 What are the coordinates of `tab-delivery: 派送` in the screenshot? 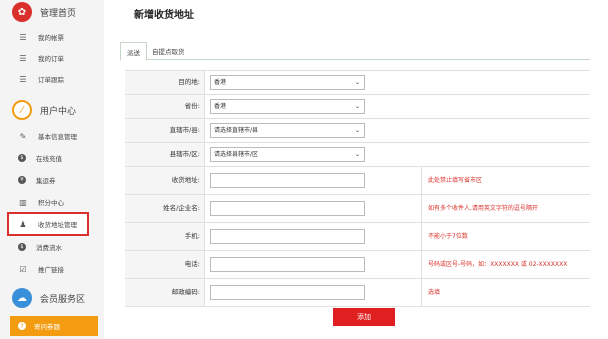 It's located at (133, 51).